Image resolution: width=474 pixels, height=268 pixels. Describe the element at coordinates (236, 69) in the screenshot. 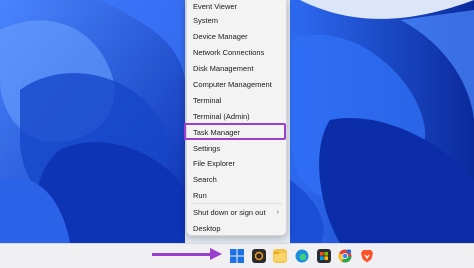

I see `menu-item-disk-management: Disk Management` at that location.